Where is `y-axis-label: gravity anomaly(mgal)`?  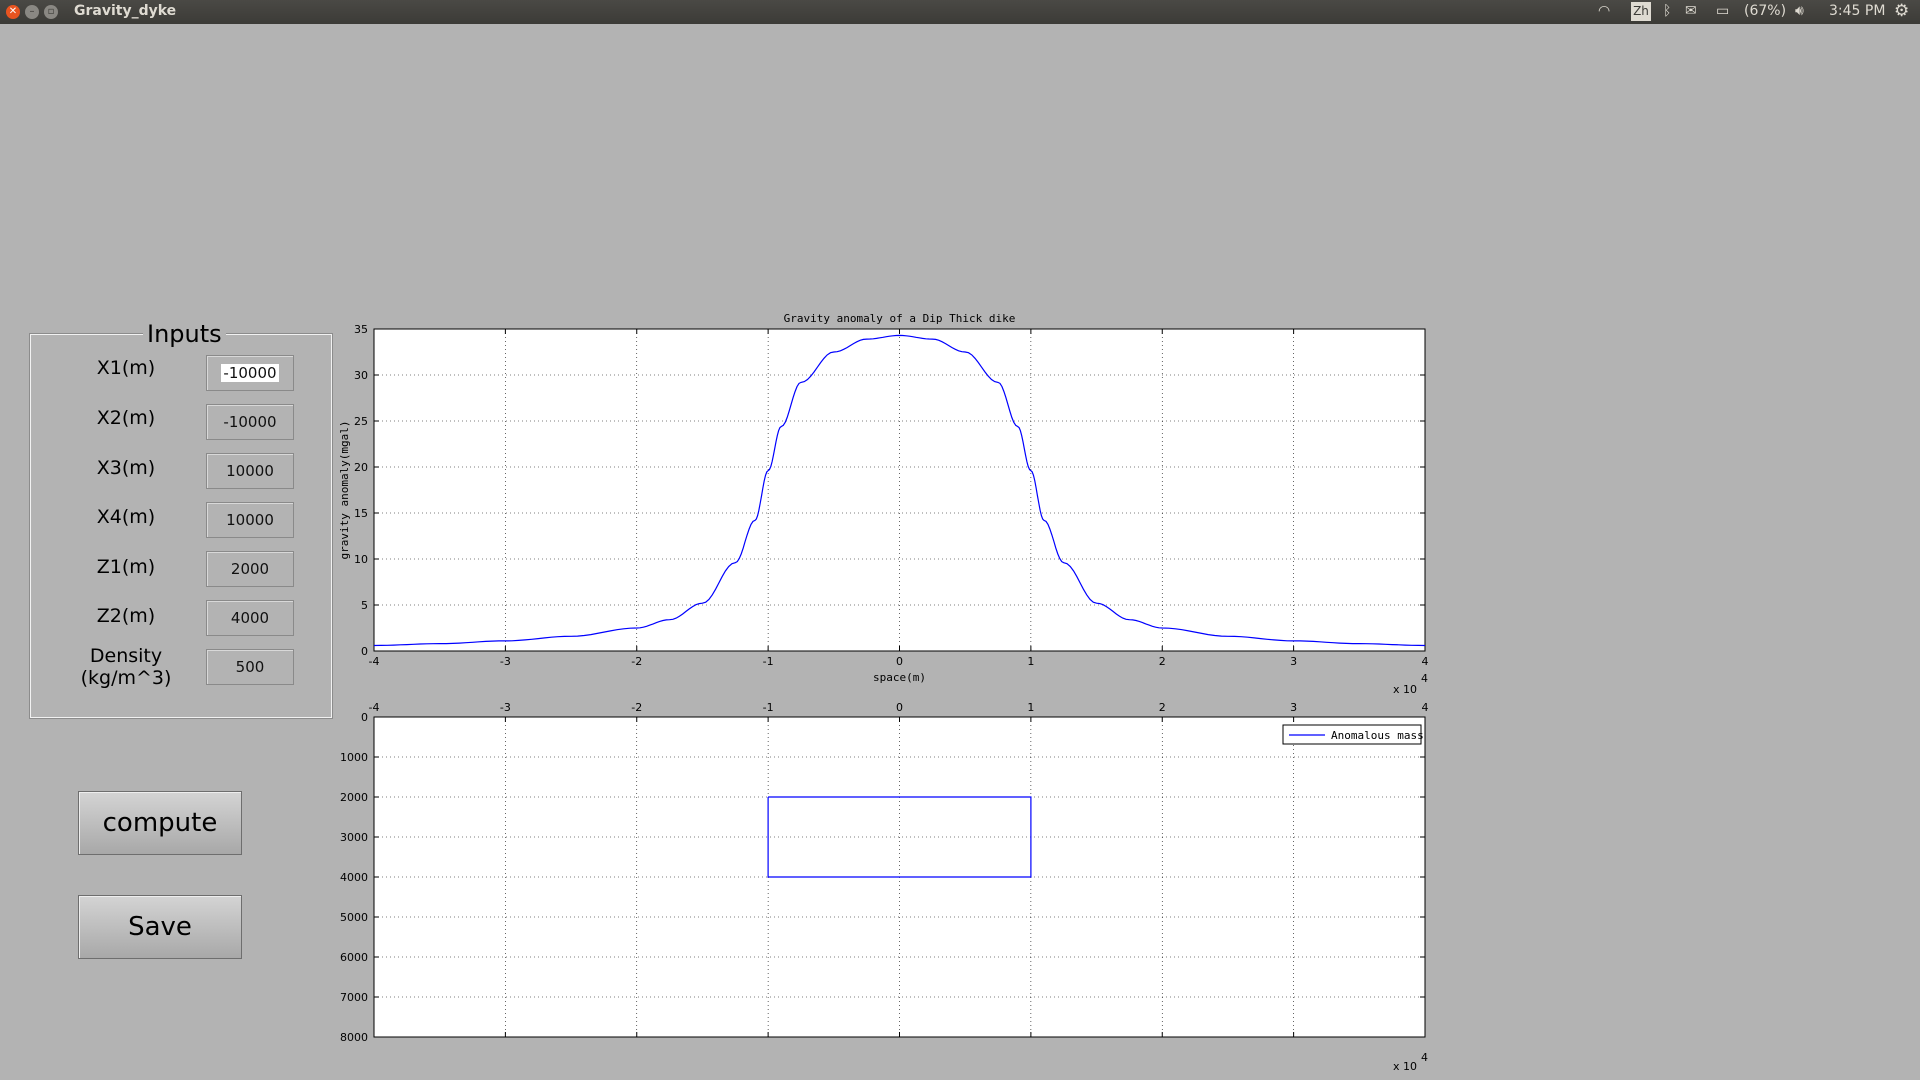
y-axis-label: gravity anomaly(mgal) is located at coordinates (344, 489).